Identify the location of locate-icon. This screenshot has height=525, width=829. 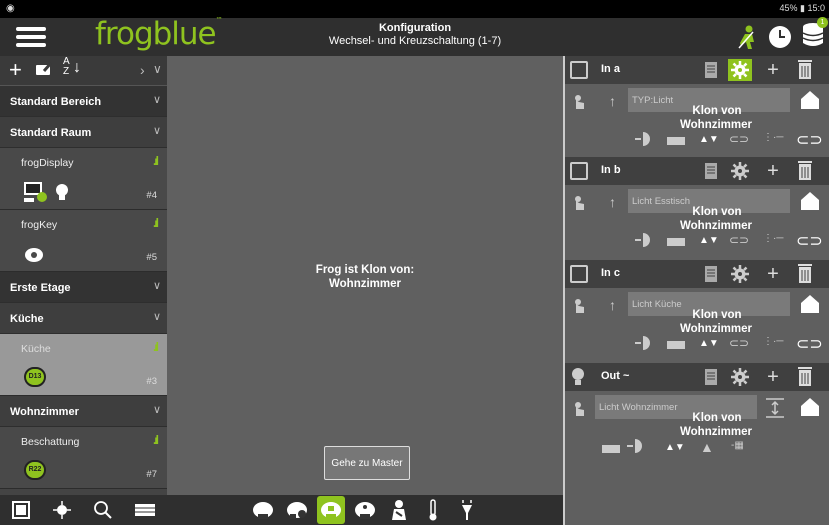
(62, 510).